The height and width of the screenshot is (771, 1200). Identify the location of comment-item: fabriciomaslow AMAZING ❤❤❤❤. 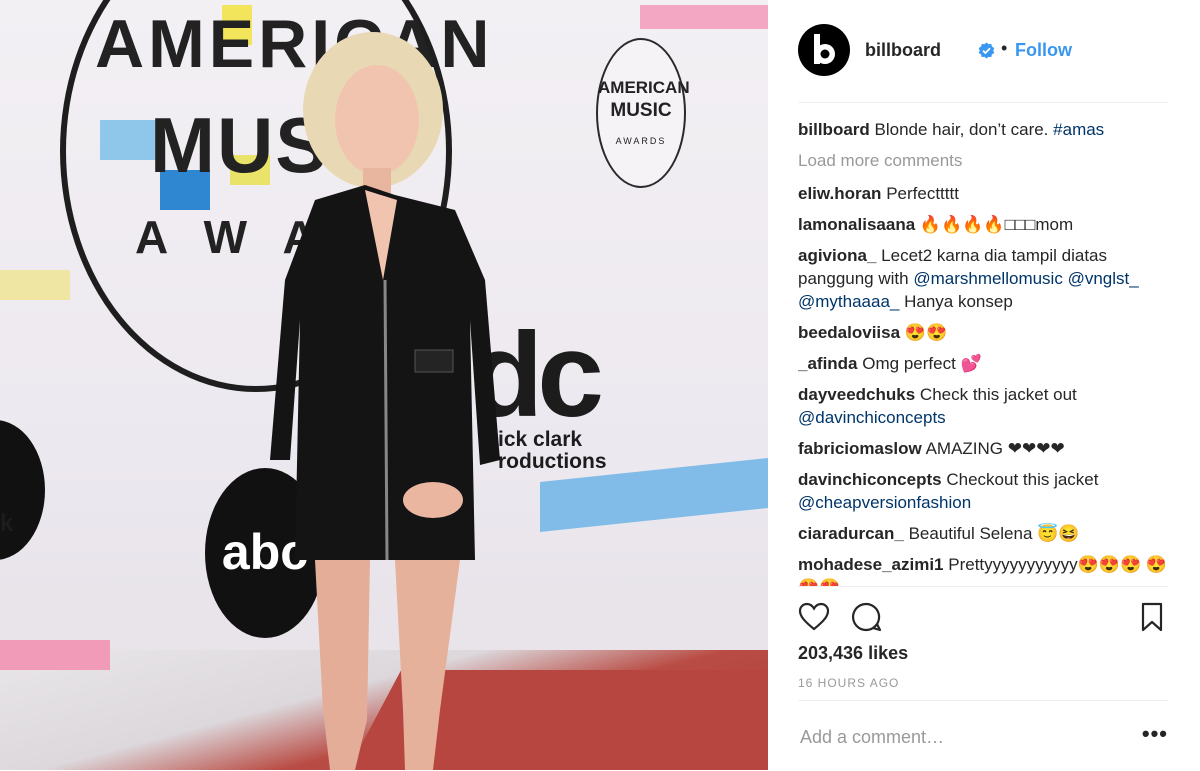
(983, 448).